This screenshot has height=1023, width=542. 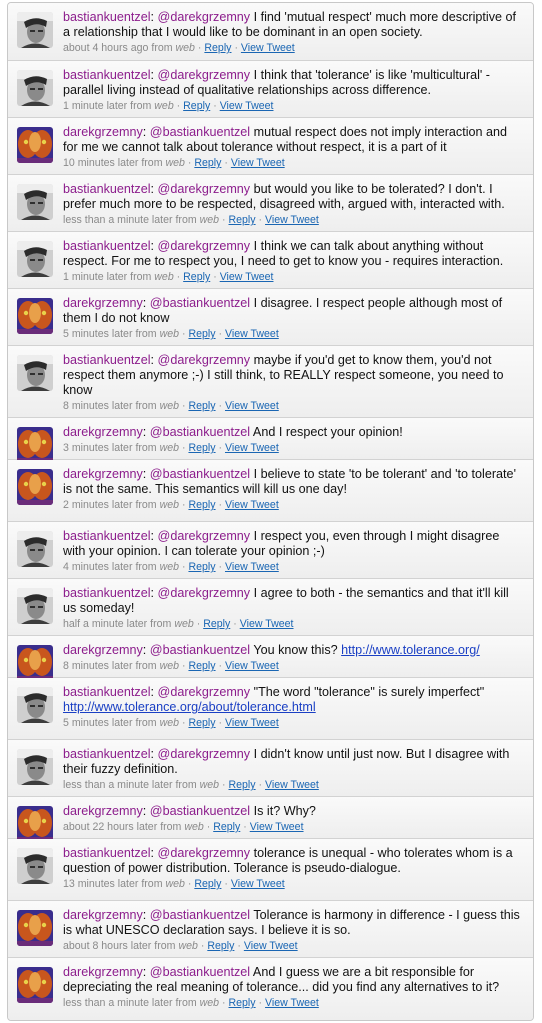 What do you see at coordinates (98, 666) in the screenshot?
I see `timestamp: 8 minutes later` at bounding box center [98, 666].